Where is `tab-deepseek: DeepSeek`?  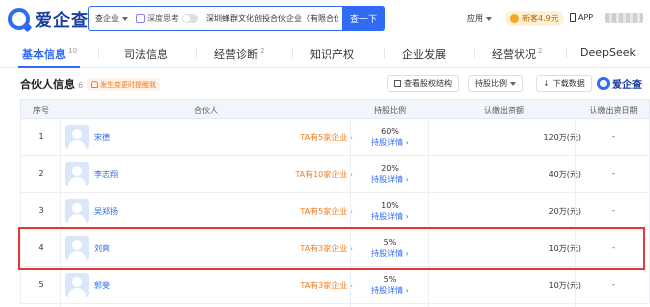 tab-deepseek: DeepSeek is located at coordinates (608, 52).